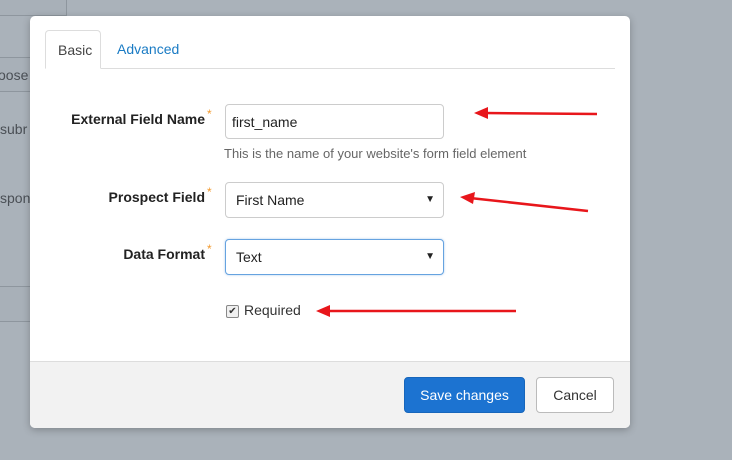  I want to click on external-field-name-input, so click(334, 121).